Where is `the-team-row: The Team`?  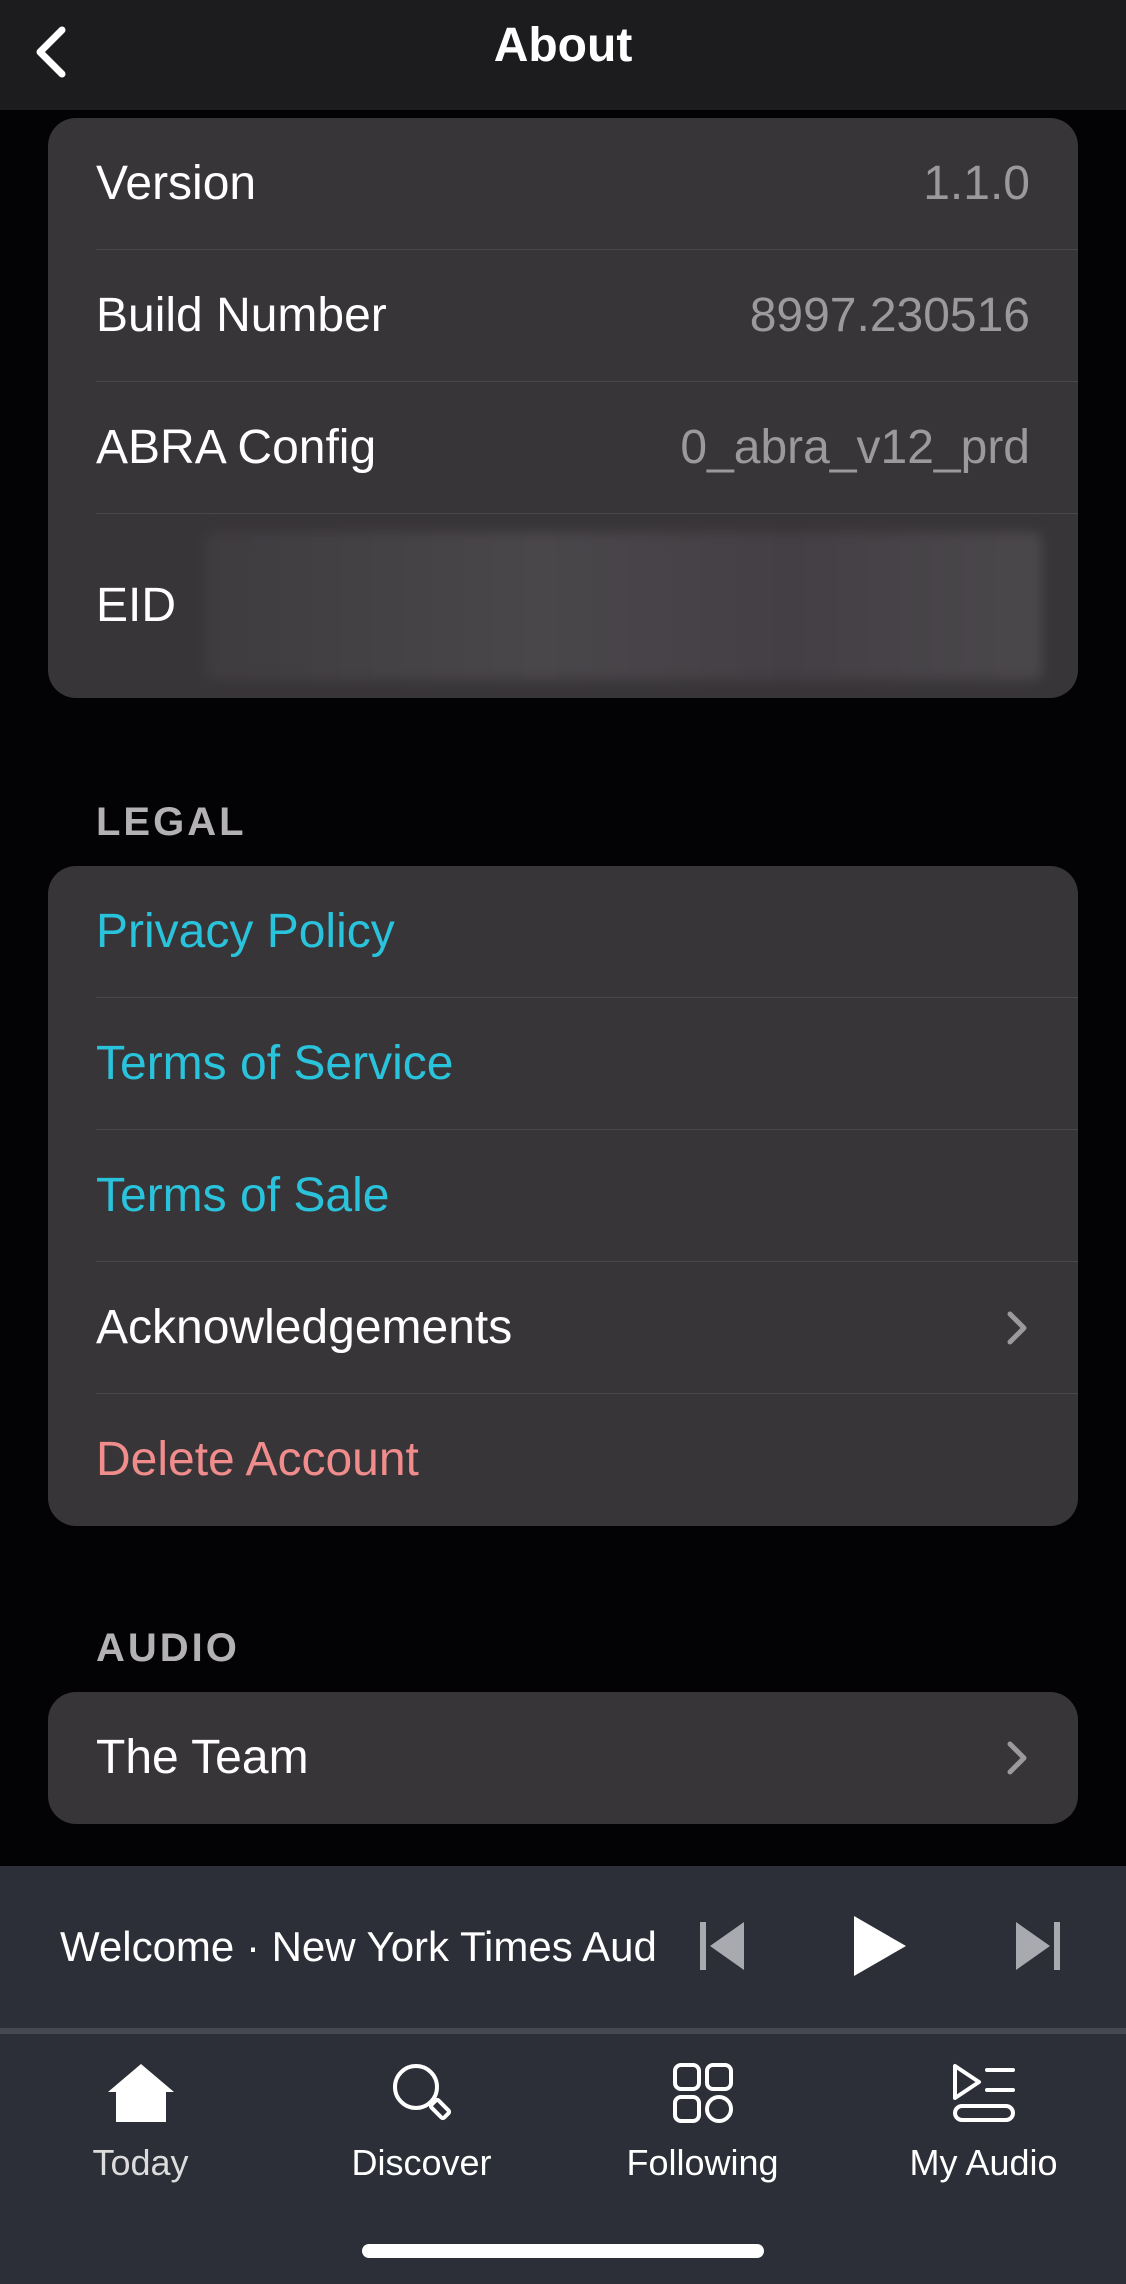 the-team-row: The Team is located at coordinates (563, 1758).